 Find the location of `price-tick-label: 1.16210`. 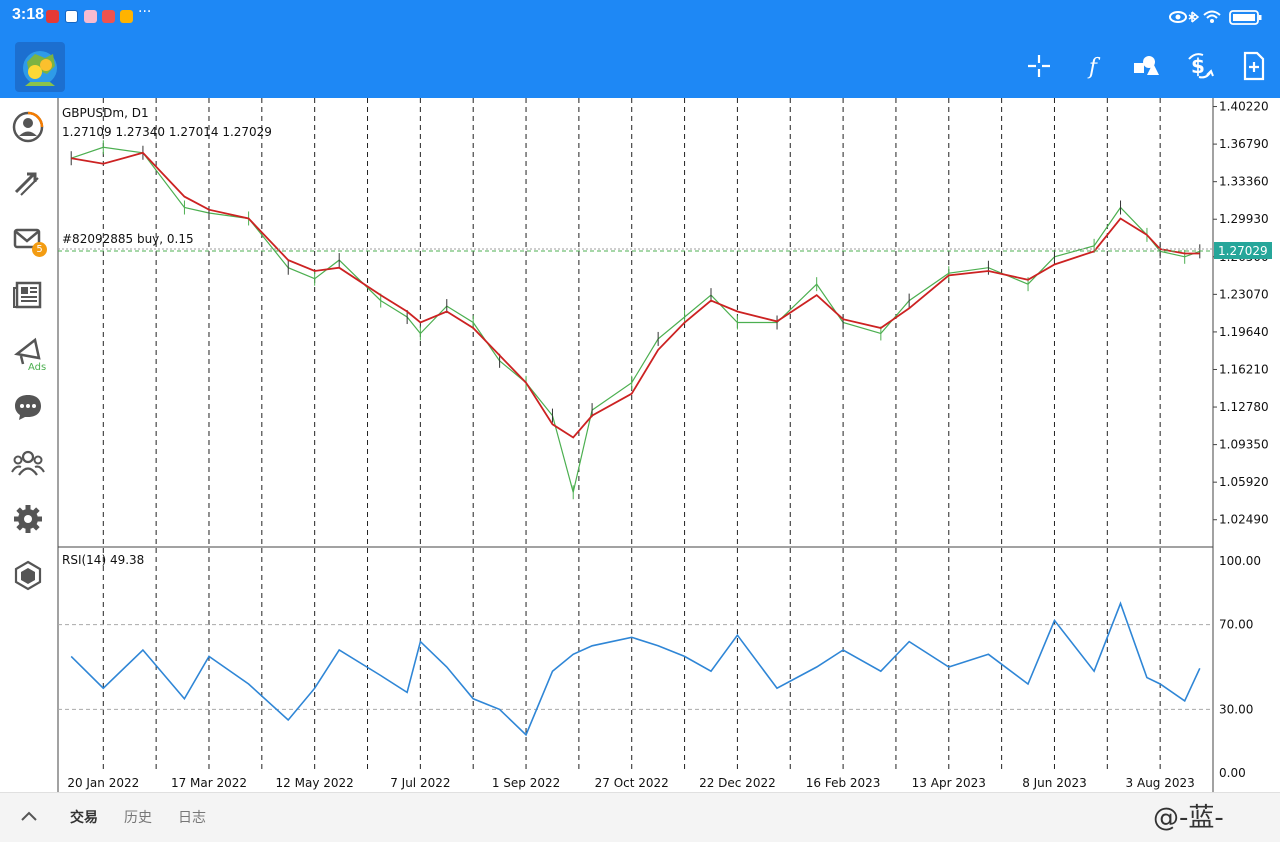

price-tick-label: 1.16210 is located at coordinates (1244, 369).